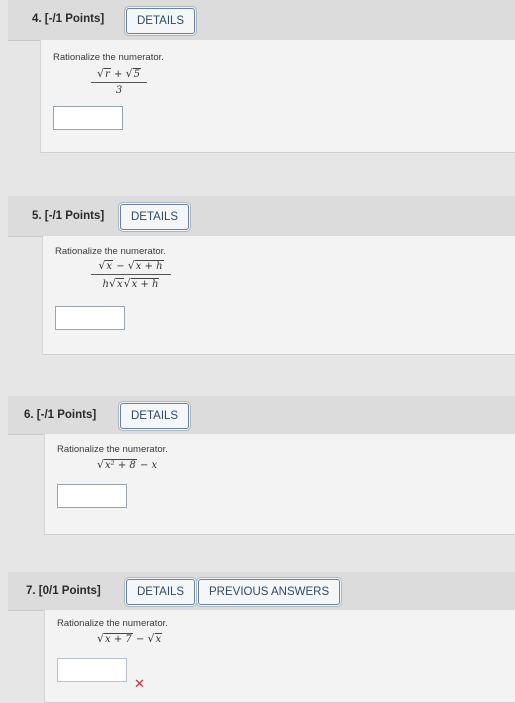 The height and width of the screenshot is (703, 515). I want to click on problem-header: 5. [-/1 Points] DETAILS, so click(261, 216).